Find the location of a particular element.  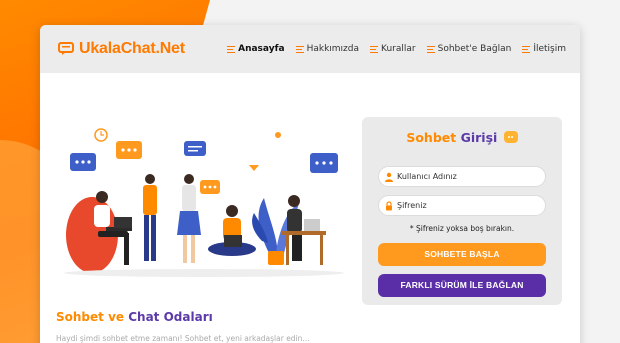

nav-item-label: Anasayfa is located at coordinates (261, 49).